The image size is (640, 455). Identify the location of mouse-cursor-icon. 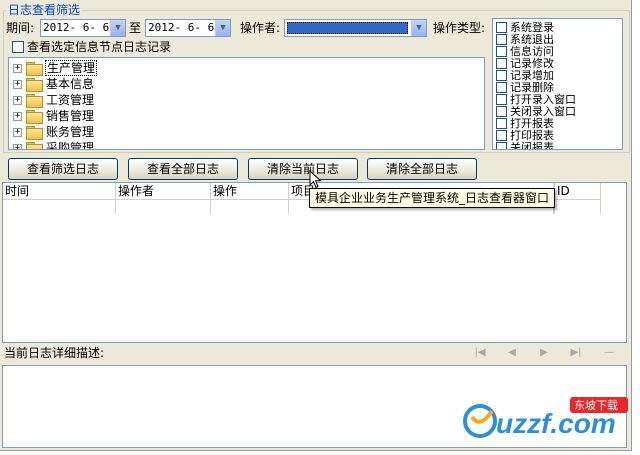
(315, 179).